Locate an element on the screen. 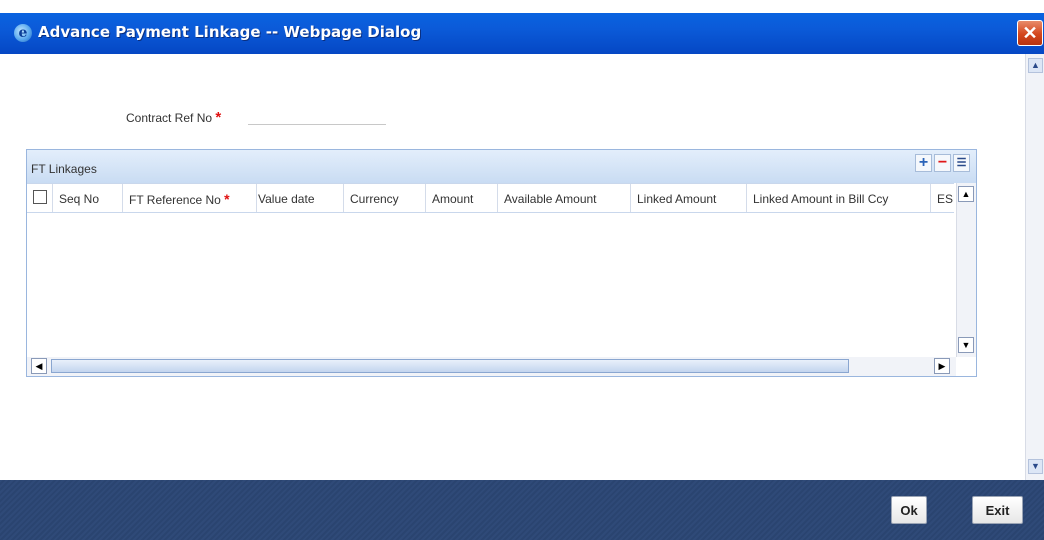 Image resolution: width=1044 pixels, height=540 pixels. single-view-button: ☰ is located at coordinates (961, 163).